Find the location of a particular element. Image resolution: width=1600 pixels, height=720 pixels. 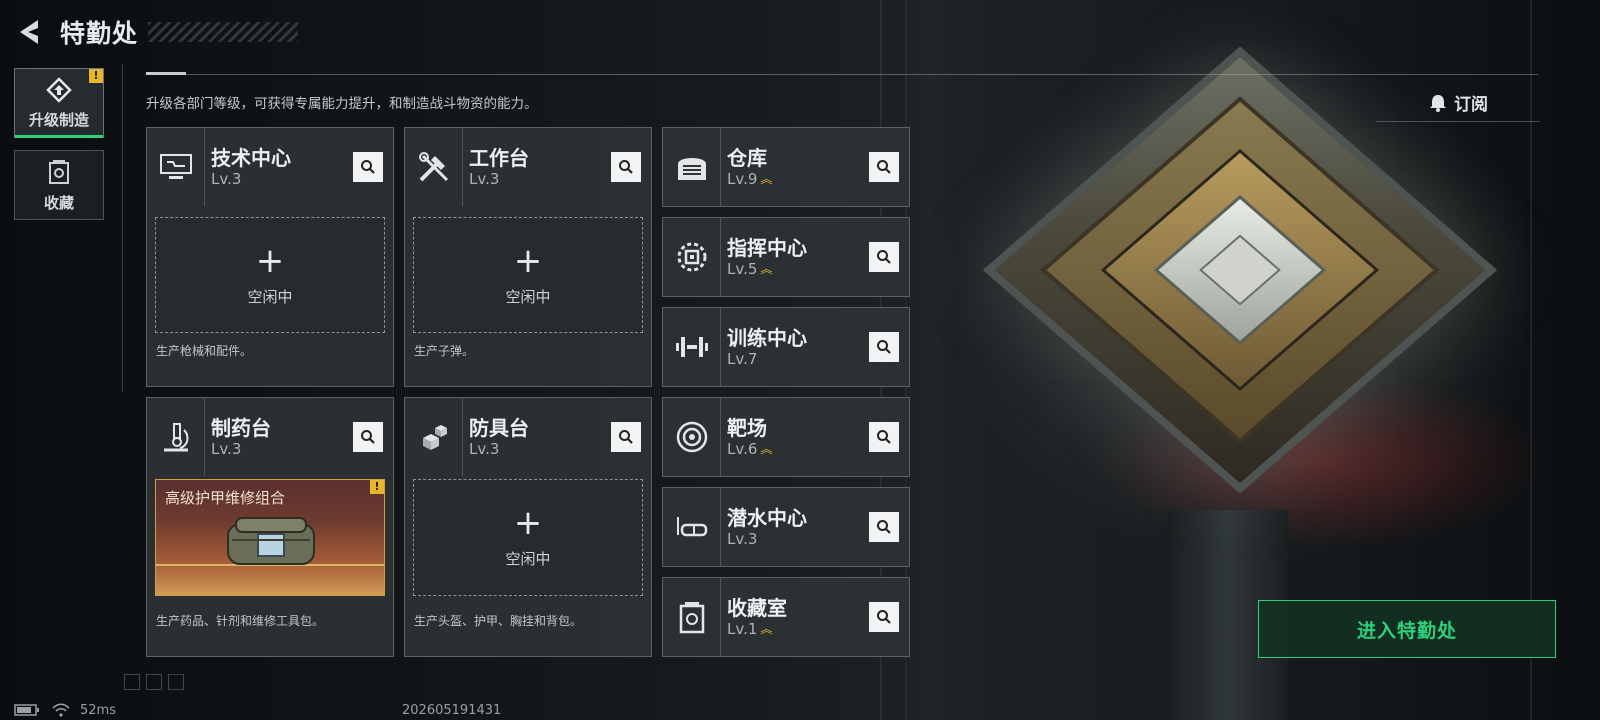

department-card-training: 训练中心 Lv.7 is located at coordinates (786, 347).